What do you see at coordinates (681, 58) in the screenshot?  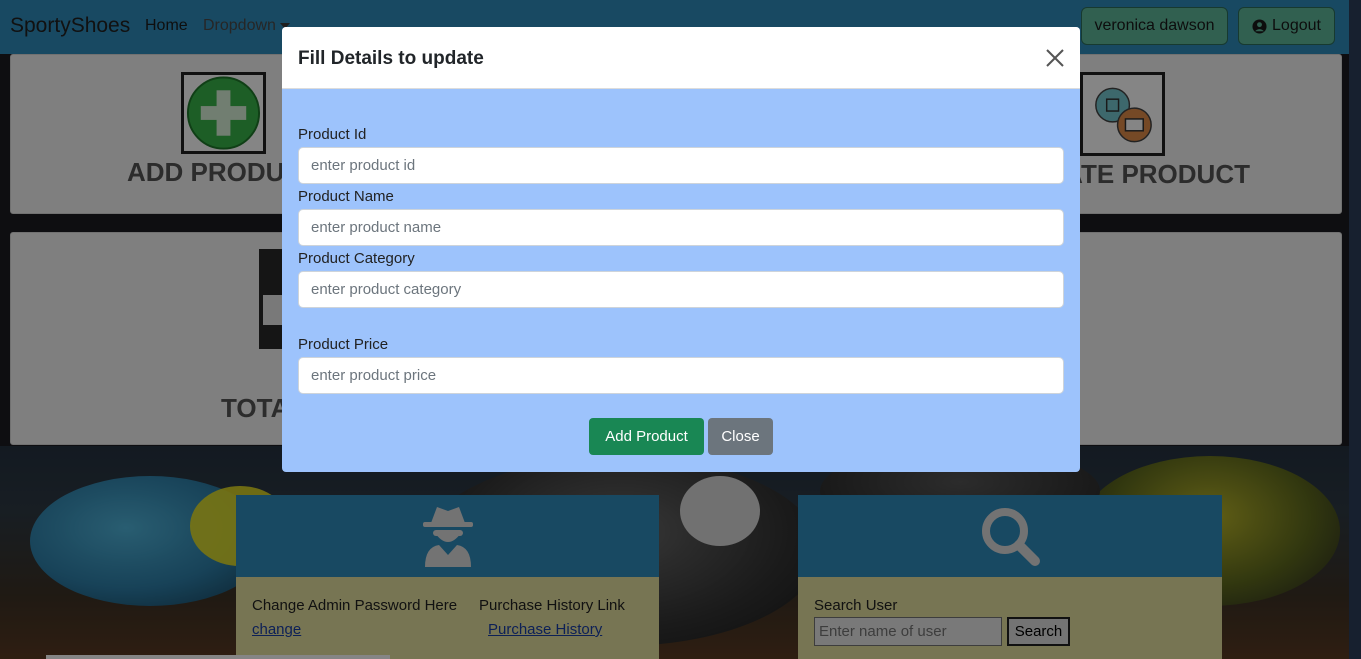 I see `modal-header: Fill Details to update` at bounding box center [681, 58].